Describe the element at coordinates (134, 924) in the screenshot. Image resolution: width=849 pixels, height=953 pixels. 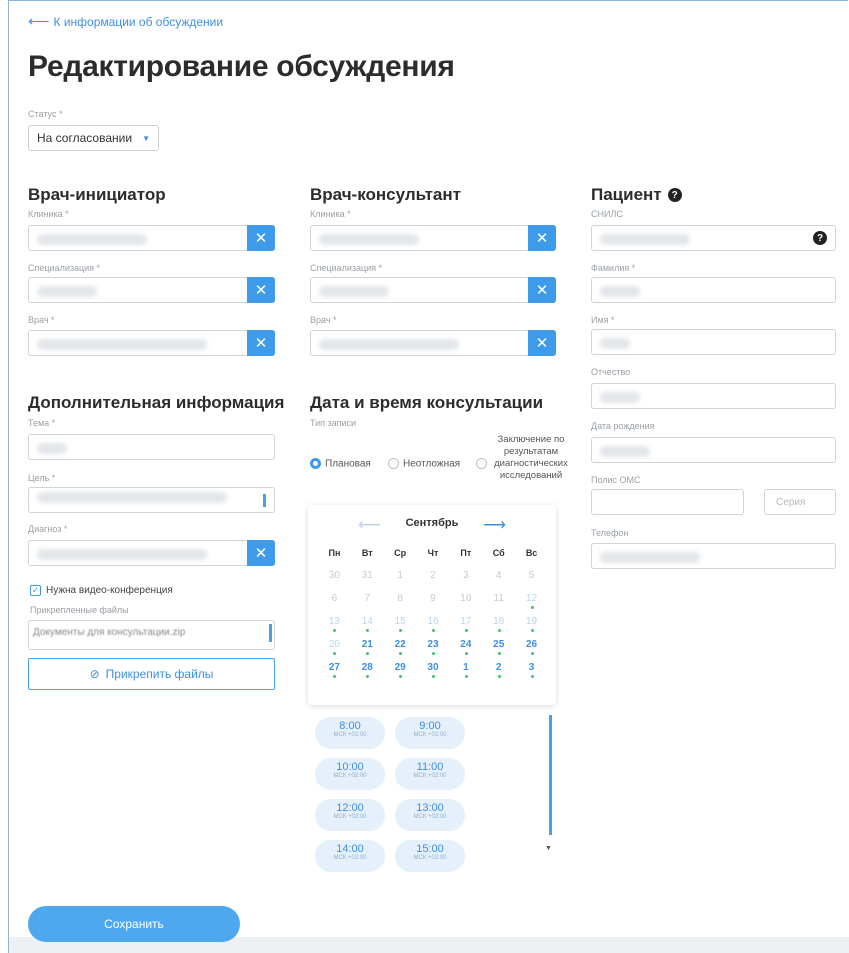
I see `save-button: Сохранить` at that location.